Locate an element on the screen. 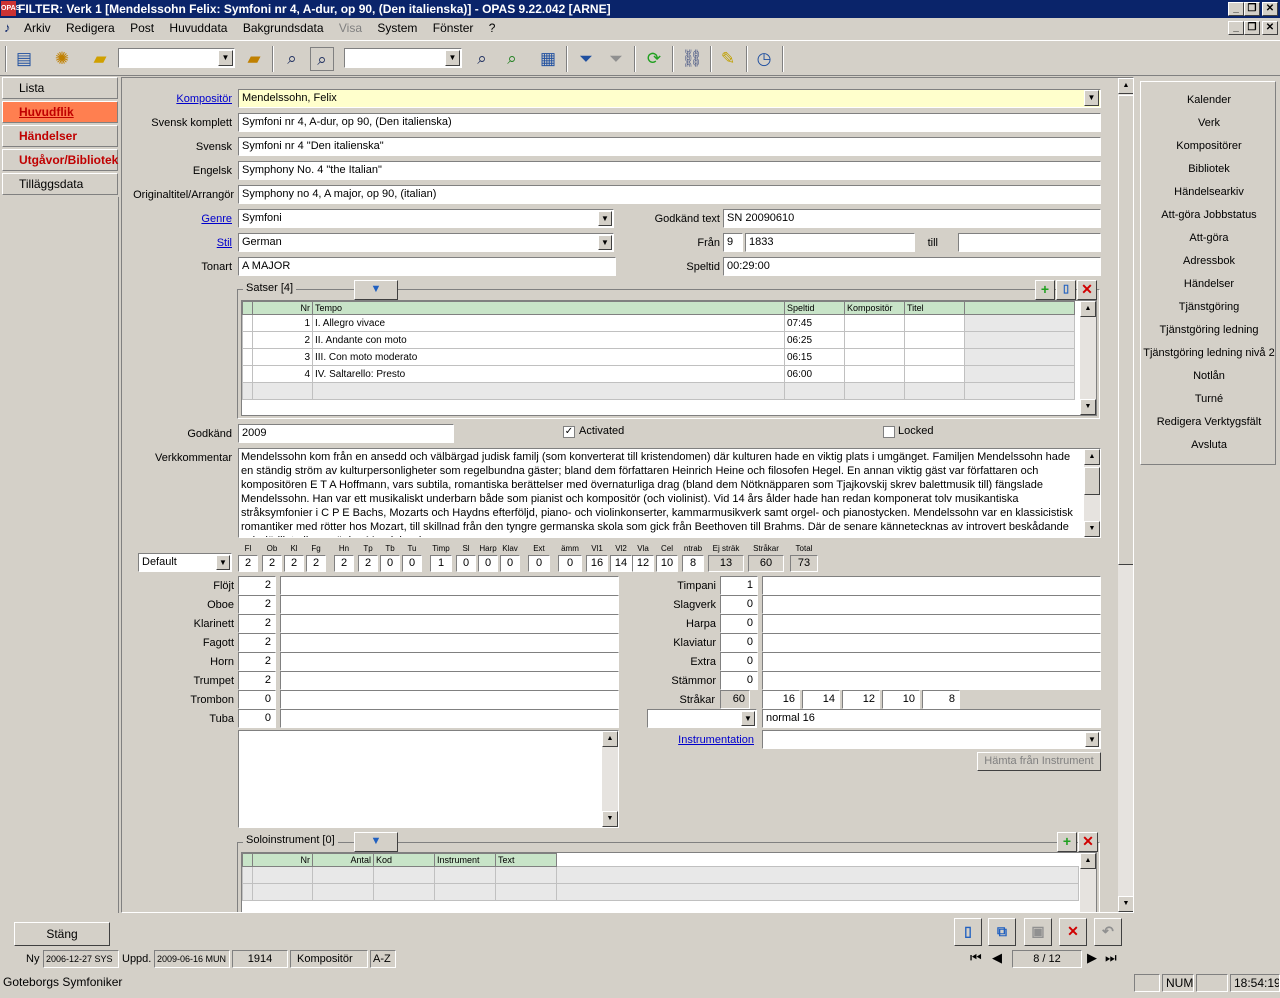 This screenshot has width=1280, height=998. filter-icon: ⏷ is located at coordinates (586, 59).